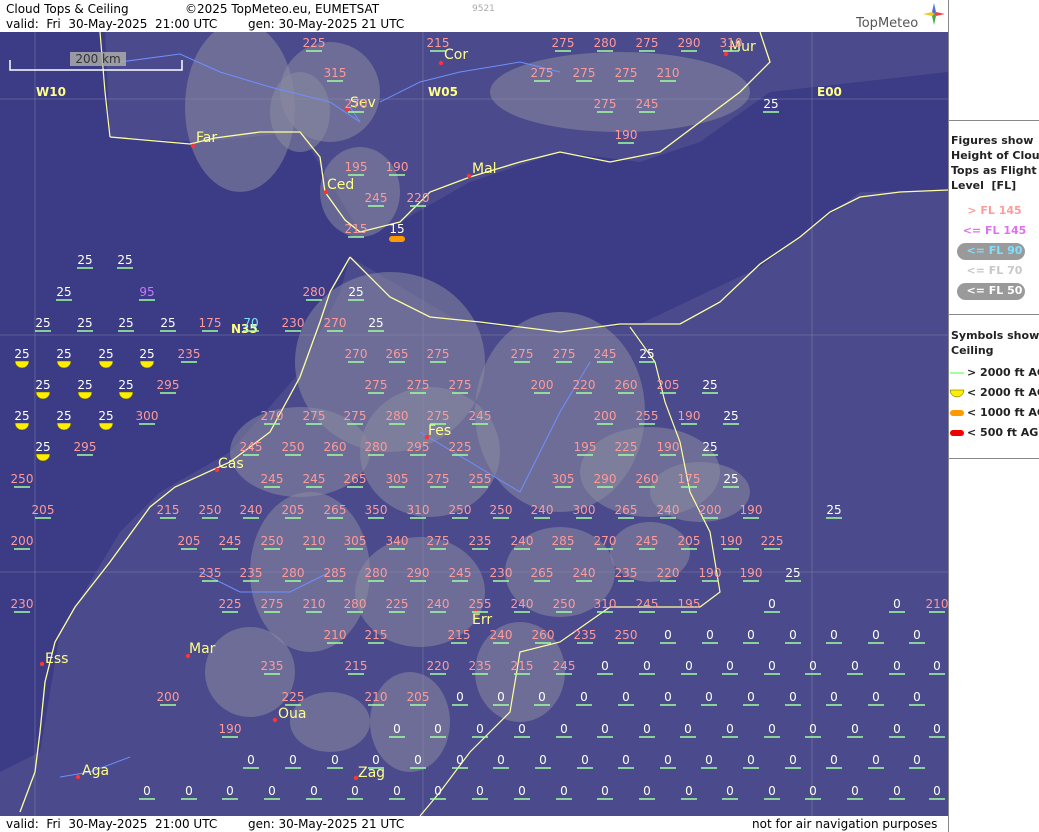 The image size is (1039, 832). I want to click on footer-valid: valid: Fri 30-May-2025 21:00 UTC, so click(112, 824).